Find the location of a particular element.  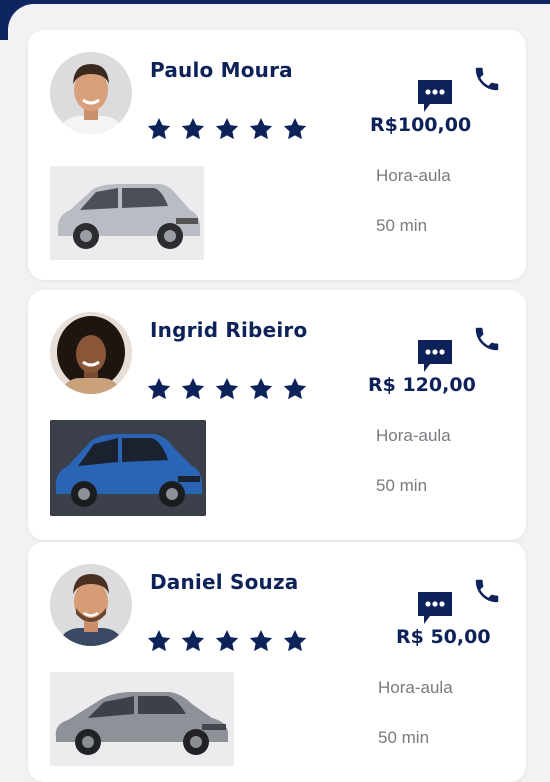

instructor-name: Paulo Moura is located at coordinates (221, 70).